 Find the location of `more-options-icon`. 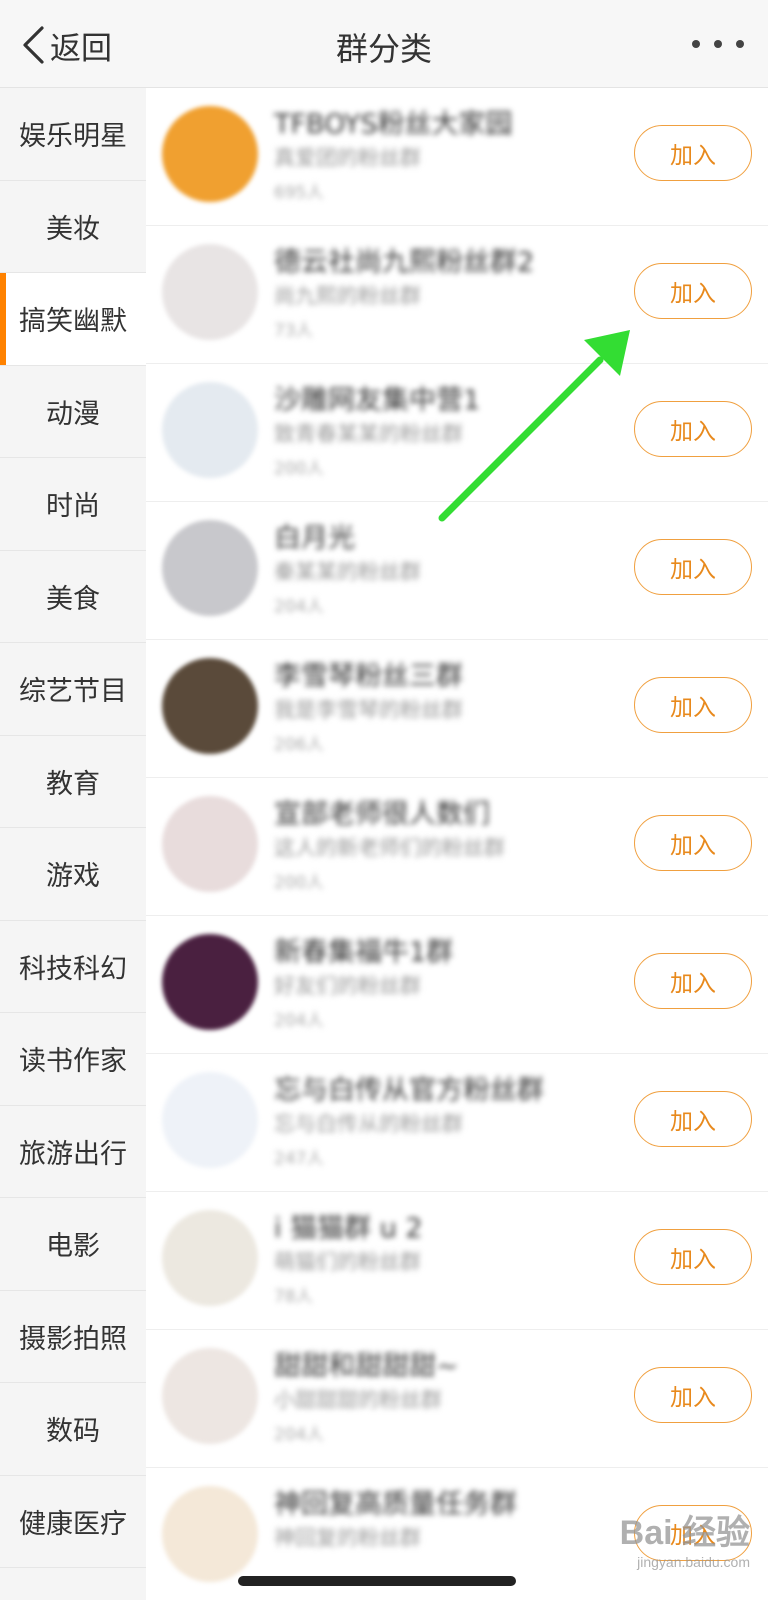

more-options-icon is located at coordinates (718, 44).